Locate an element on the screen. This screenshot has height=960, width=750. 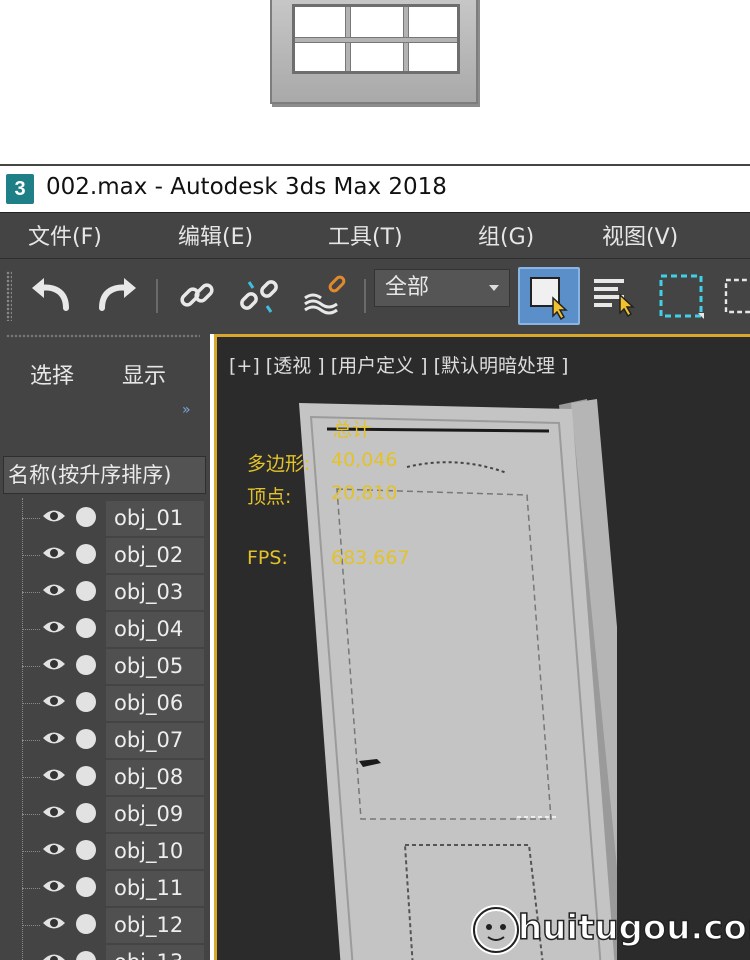
menu-file: 文件(F) is located at coordinates (65, 235).